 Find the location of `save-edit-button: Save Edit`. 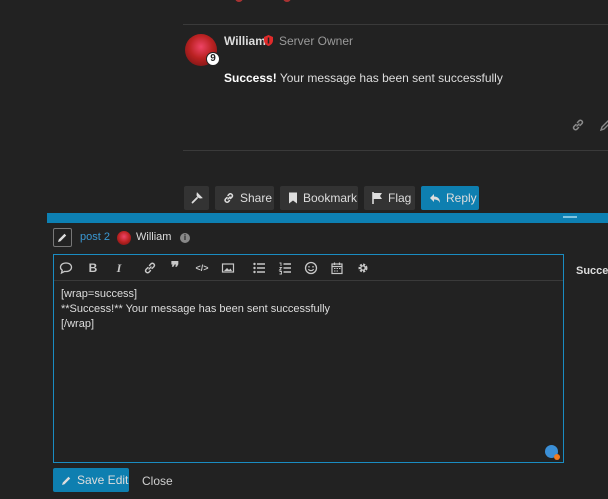

save-edit-button: Save Edit is located at coordinates (91, 480).